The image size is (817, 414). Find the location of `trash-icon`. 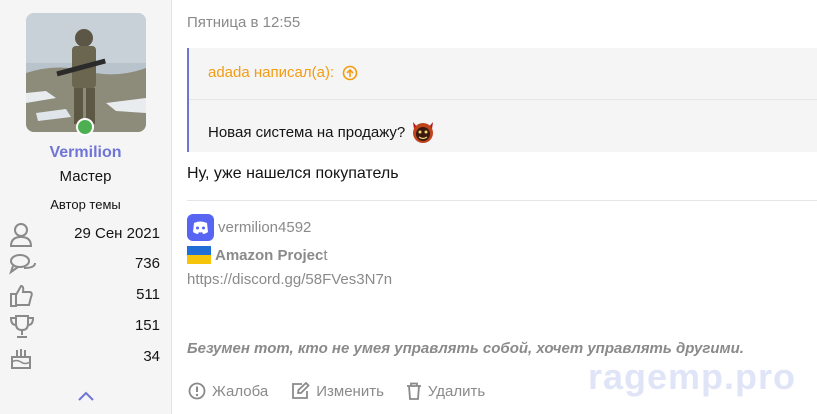

trash-icon is located at coordinates (413, 391).